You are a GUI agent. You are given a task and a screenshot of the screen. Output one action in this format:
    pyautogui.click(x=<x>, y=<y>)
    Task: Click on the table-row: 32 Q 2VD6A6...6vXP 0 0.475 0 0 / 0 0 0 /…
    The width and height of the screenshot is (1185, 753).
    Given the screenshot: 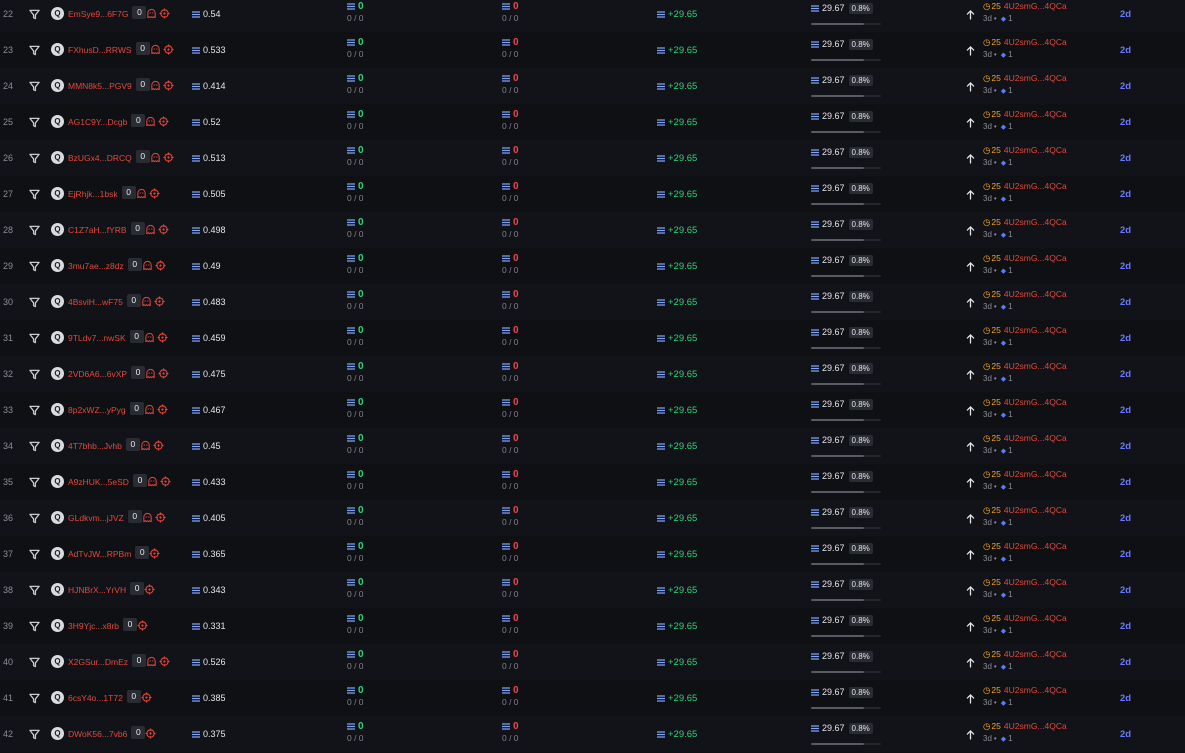 What is the action you would take?
    pyautogui.click(x=592, y=374)
    